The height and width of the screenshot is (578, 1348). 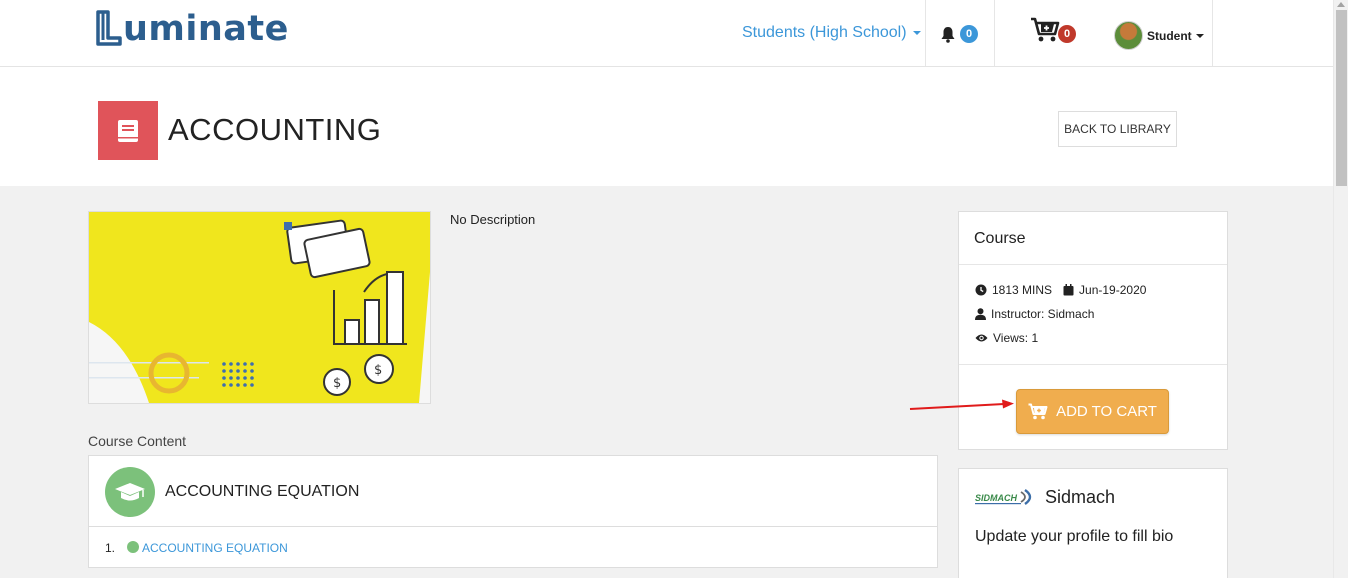 I want to click on user-menu-label: Student, so click(x=1169, y=35).